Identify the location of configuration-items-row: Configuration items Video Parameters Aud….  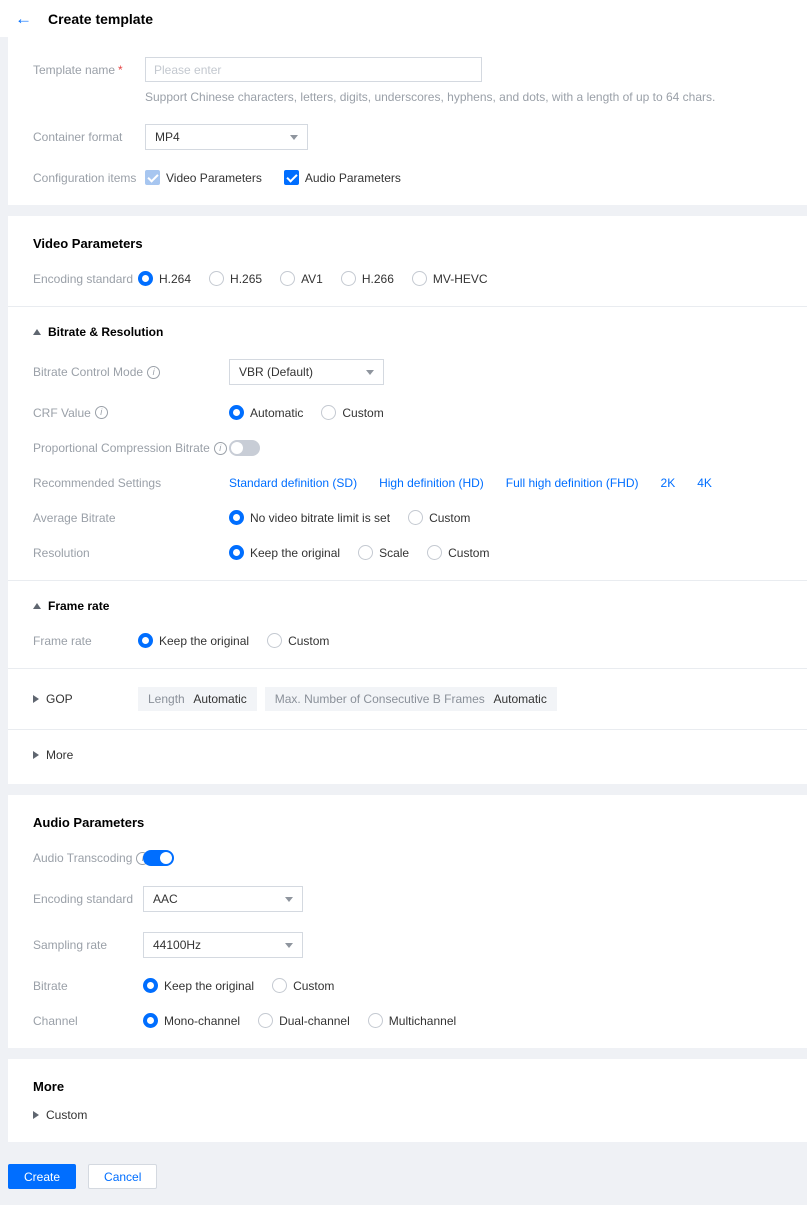
(407, 177).